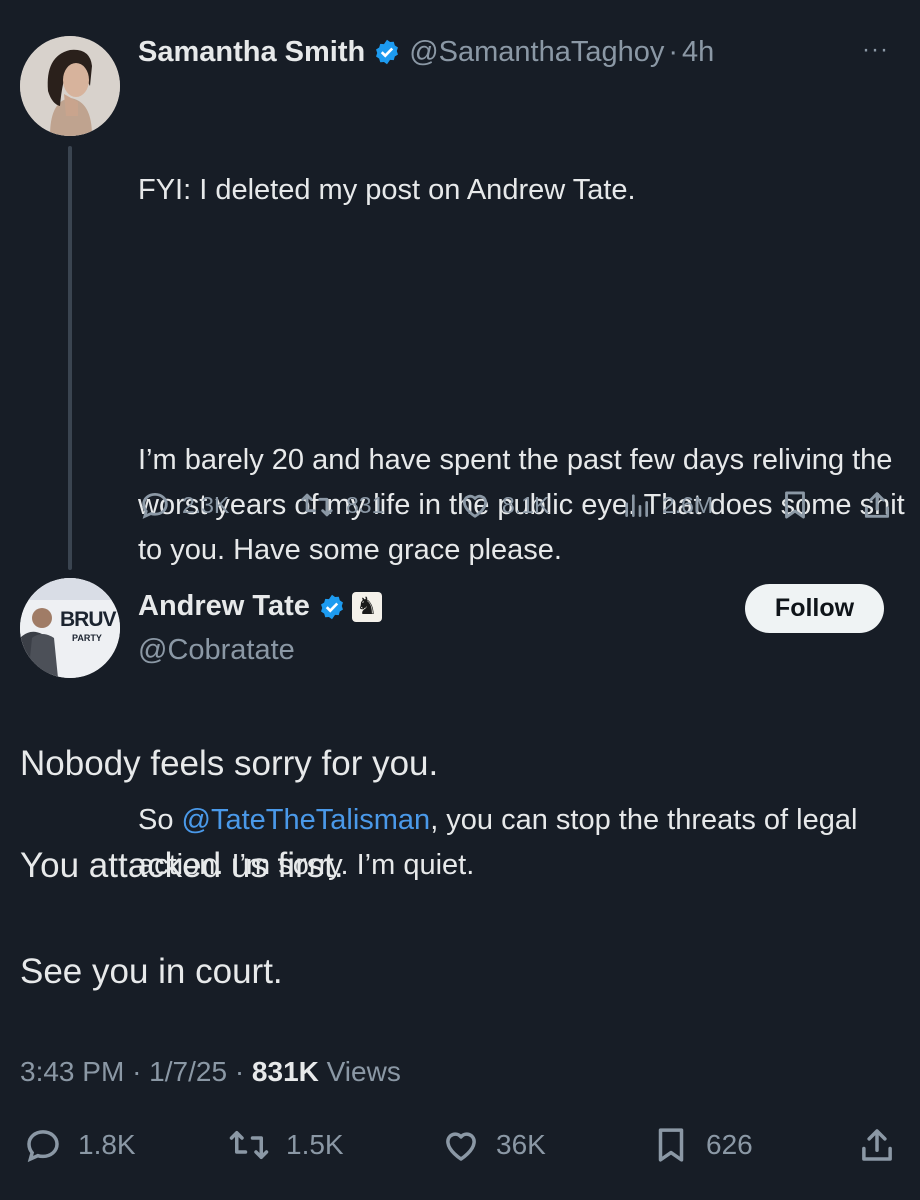 Image resolution: width=920 pixels, height=1200 pixels. What do you see at coordinates (365, 504) in the screenshot?
I see `repost-count: 831` at bounding box center [365, 504].